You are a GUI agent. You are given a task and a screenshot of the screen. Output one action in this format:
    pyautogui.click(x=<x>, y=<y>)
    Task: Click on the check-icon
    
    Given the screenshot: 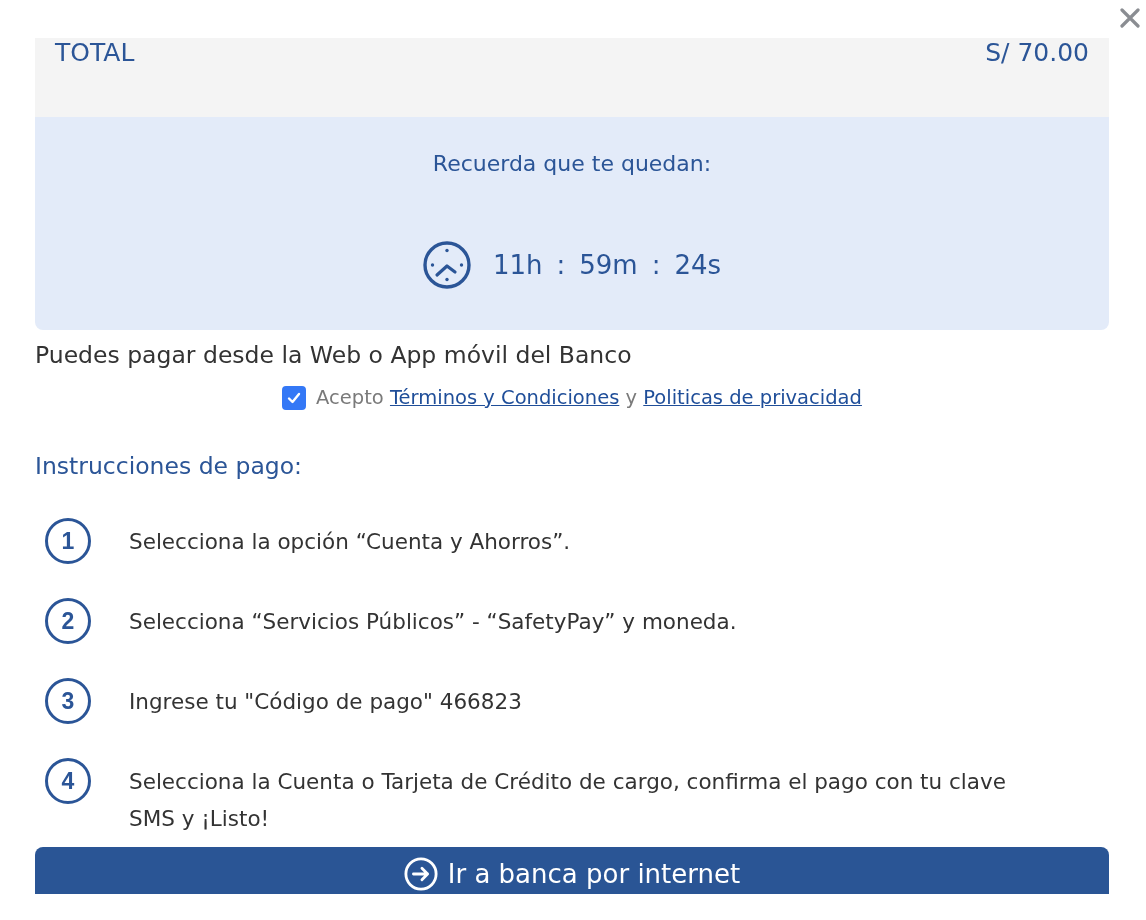 What is the action you would take?
    pyautogui.click(x=294, y=398)
    